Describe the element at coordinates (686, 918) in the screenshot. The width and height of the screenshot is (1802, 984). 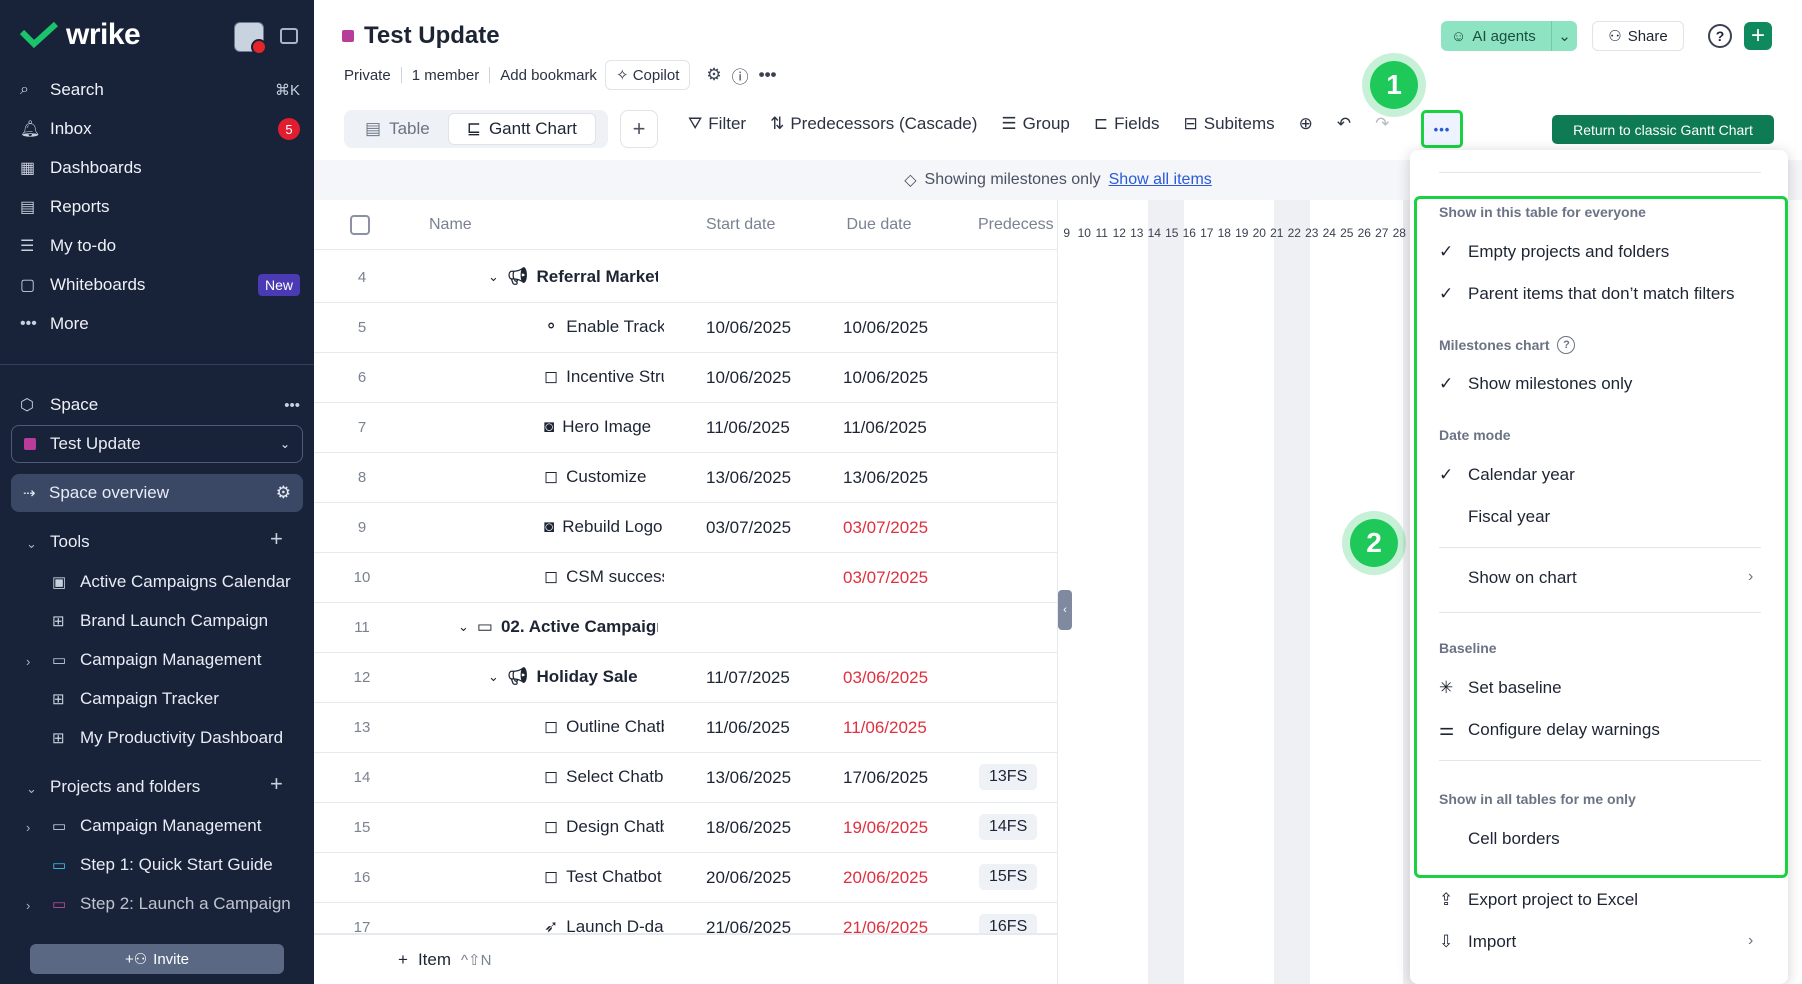
I see `table-row: 17 ➶ Launch D-day 21/06/2025 21/06/2025 16FS` at that location.